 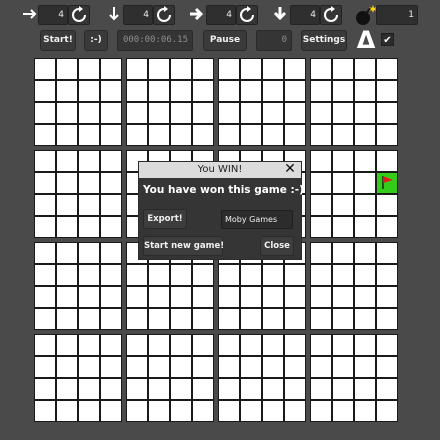 What do you see at coordinates (96, 40) in the screenshot?
I see `smiley-button: :-)` at bounding box center [96, 40].